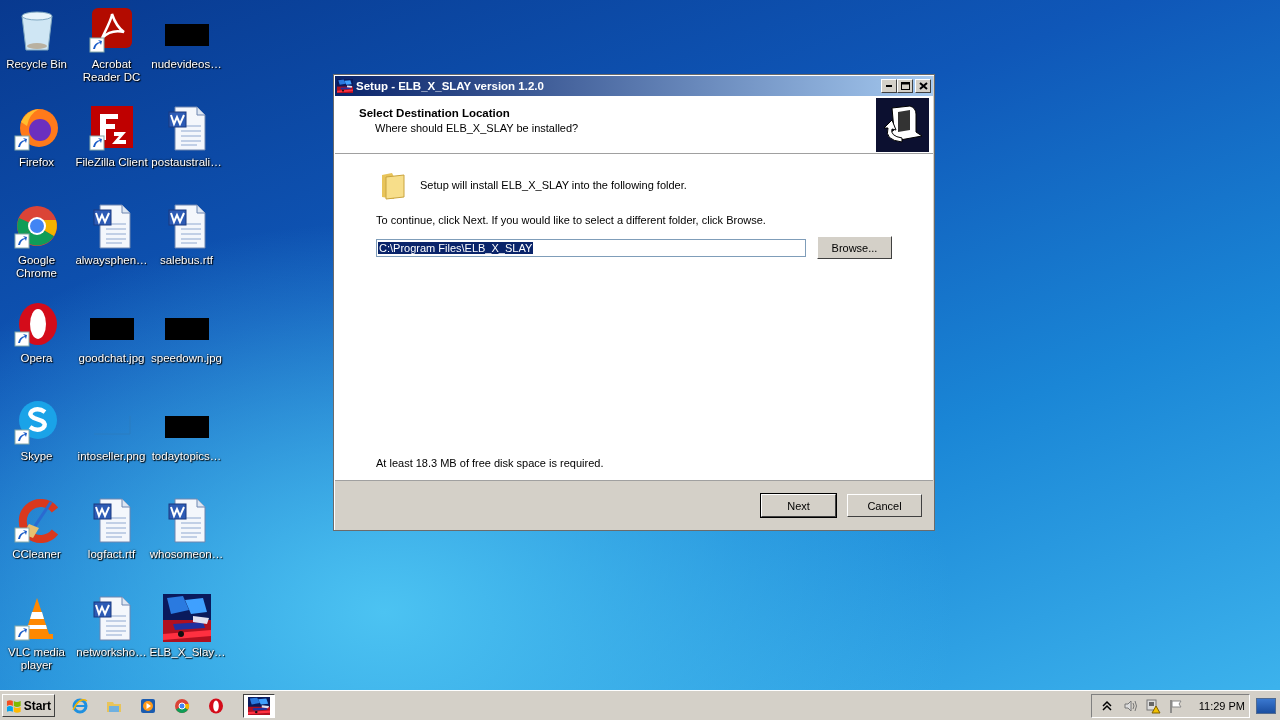 The image size is (1280, 720). I want to click on instruction-text: To continue, click Next. If you would like to select a different folder, click Browse., so click(571, 220).